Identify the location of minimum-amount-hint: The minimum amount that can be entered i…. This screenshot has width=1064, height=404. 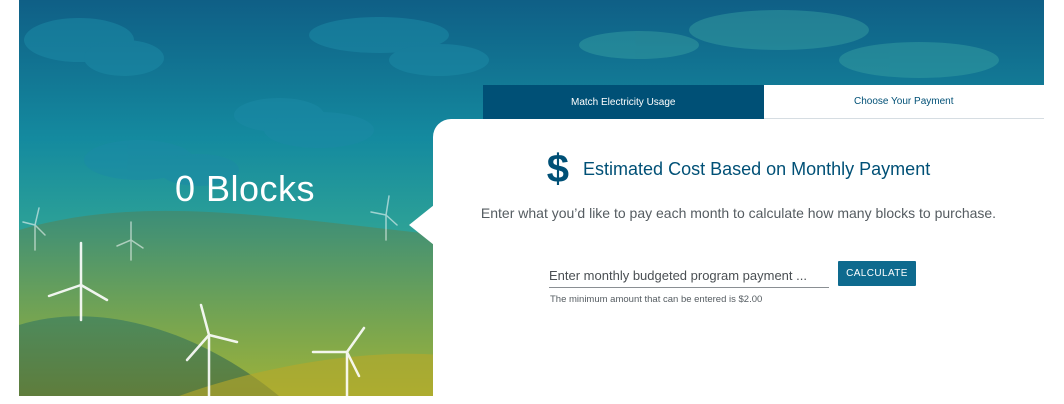
(656, 299).